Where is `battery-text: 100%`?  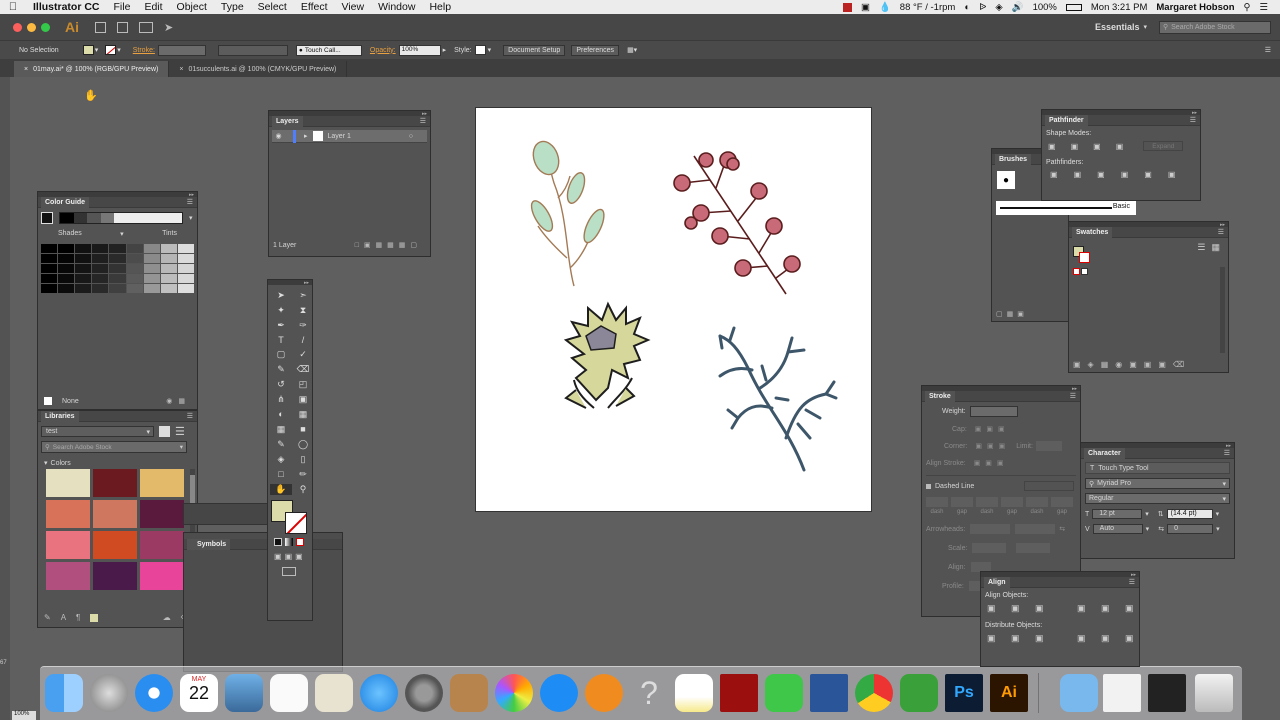 battery-text: 100% is located at coordinates (1045, 7).